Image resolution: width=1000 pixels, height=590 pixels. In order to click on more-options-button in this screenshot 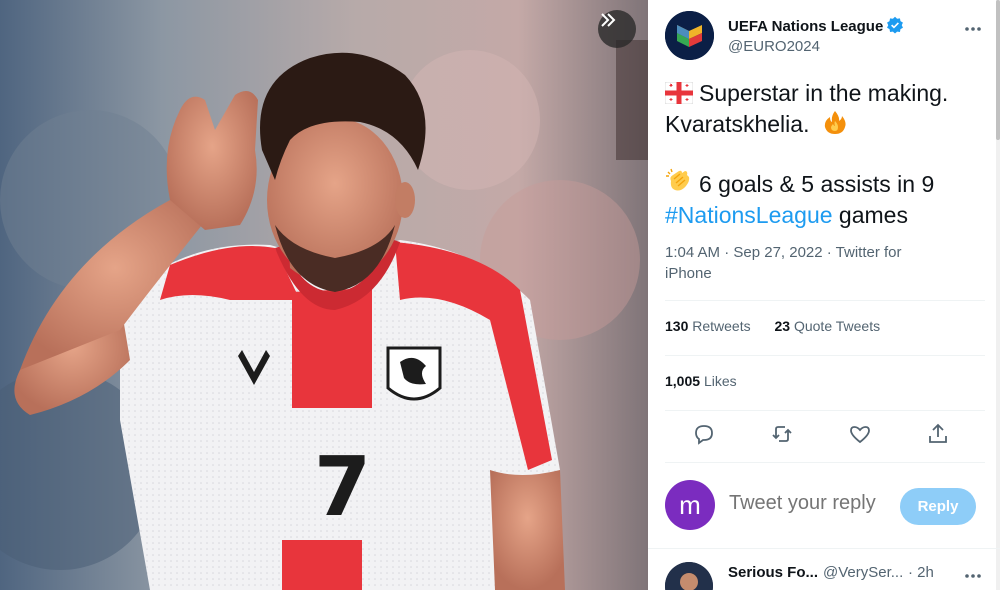, I will do `click(973, 29)`.